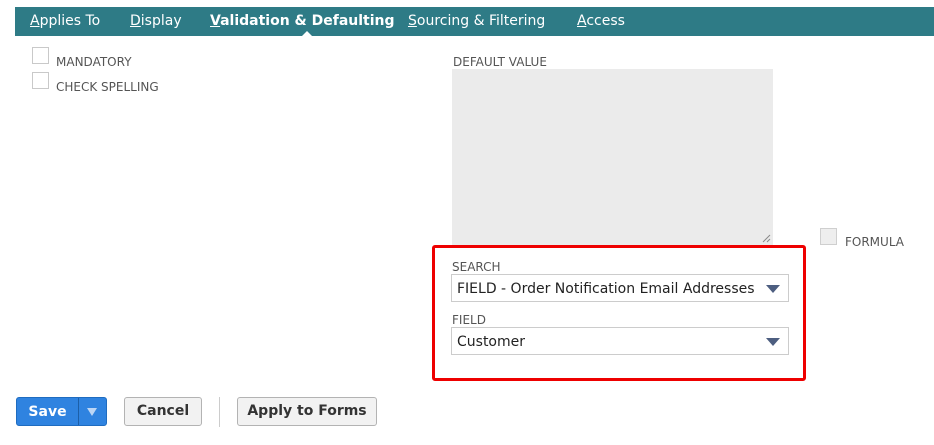 The image size is (934, 445). What do you see at coordinates (766, 238) in the screenshot?
I see `resize-grip-icon` at bounding box center [766, 238].